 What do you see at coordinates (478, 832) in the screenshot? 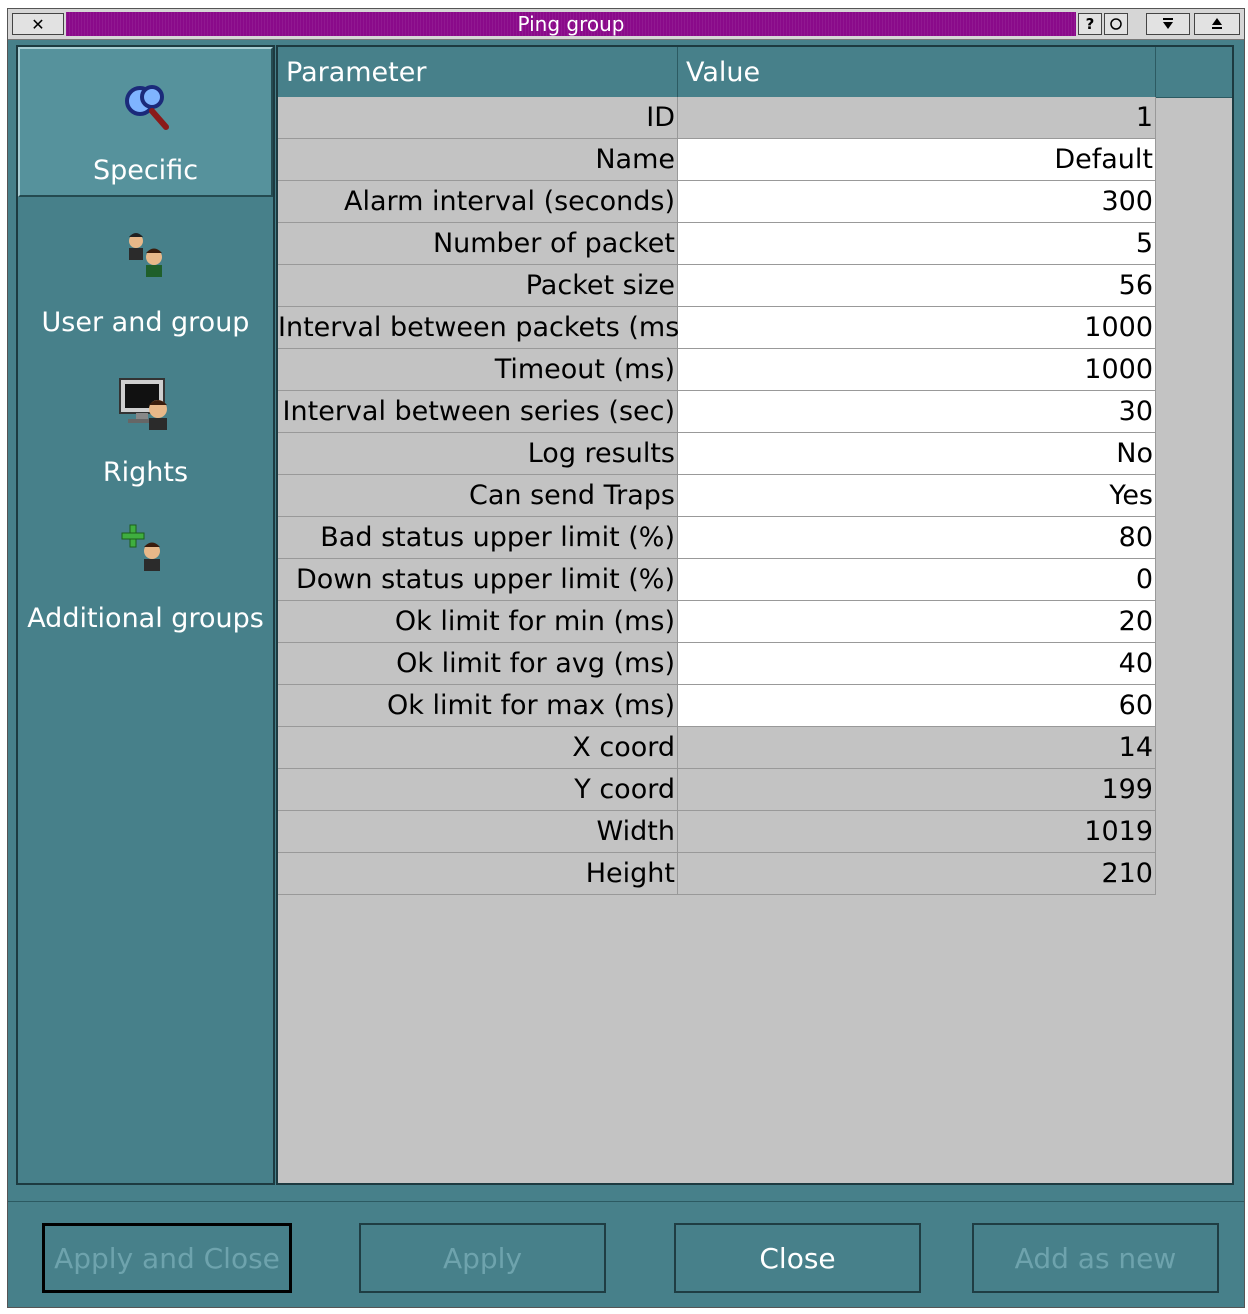
I see `parameter-cell: Width` at bounding box center [478, 832].